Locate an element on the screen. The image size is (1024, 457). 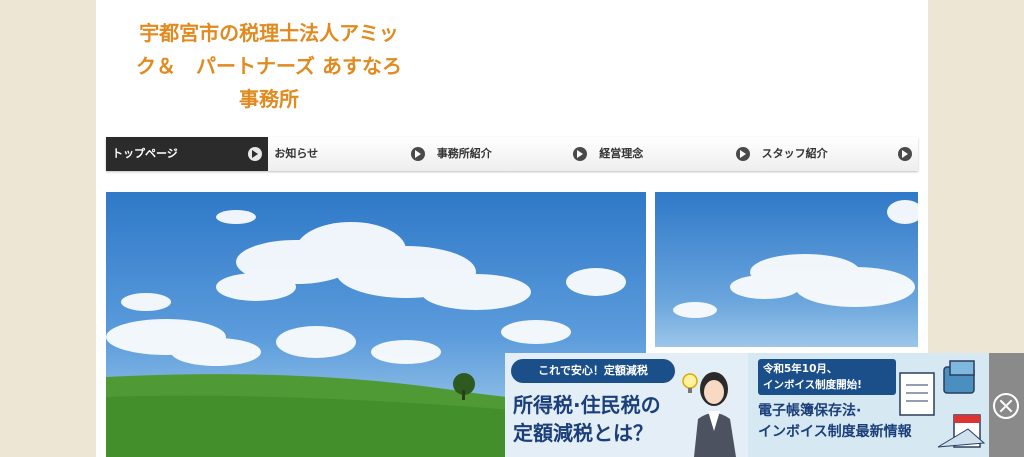
banner-heading-line2: 定額減税とは？ is located at coordinates (583, 433).